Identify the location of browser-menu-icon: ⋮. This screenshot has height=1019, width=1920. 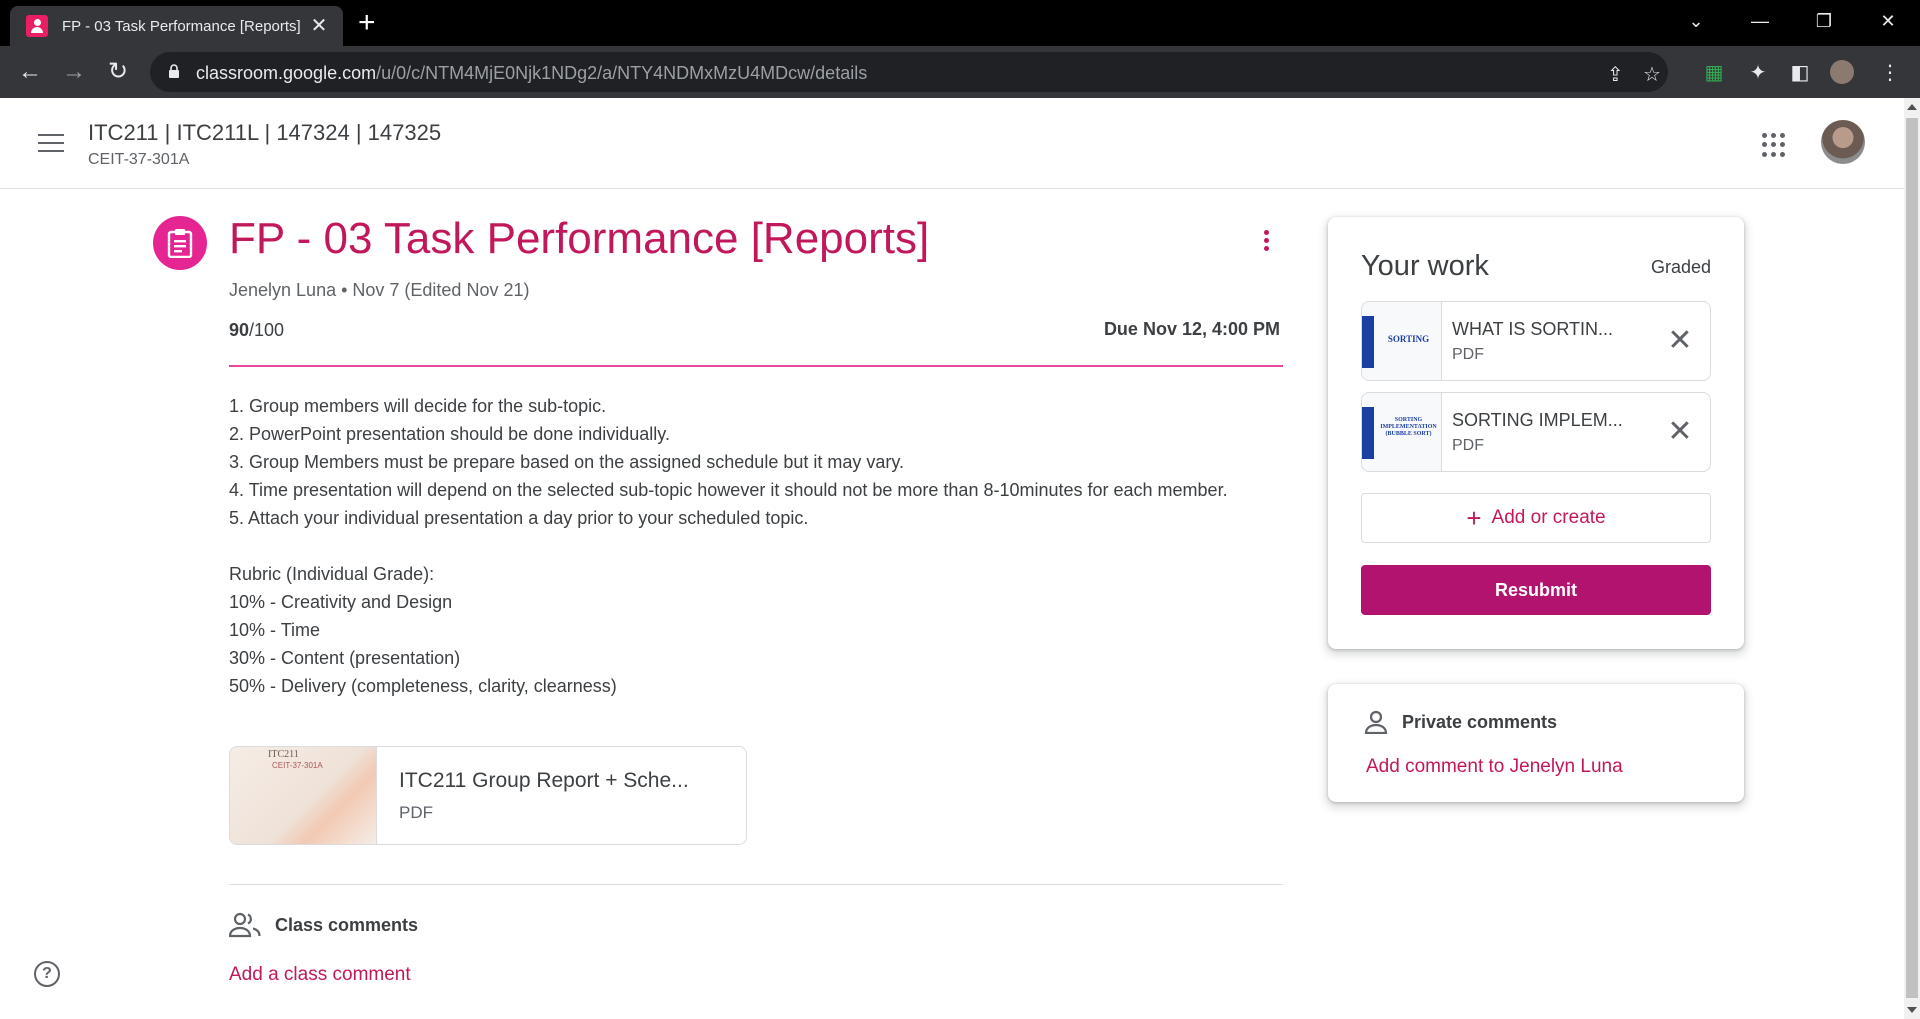
(1890, 72).